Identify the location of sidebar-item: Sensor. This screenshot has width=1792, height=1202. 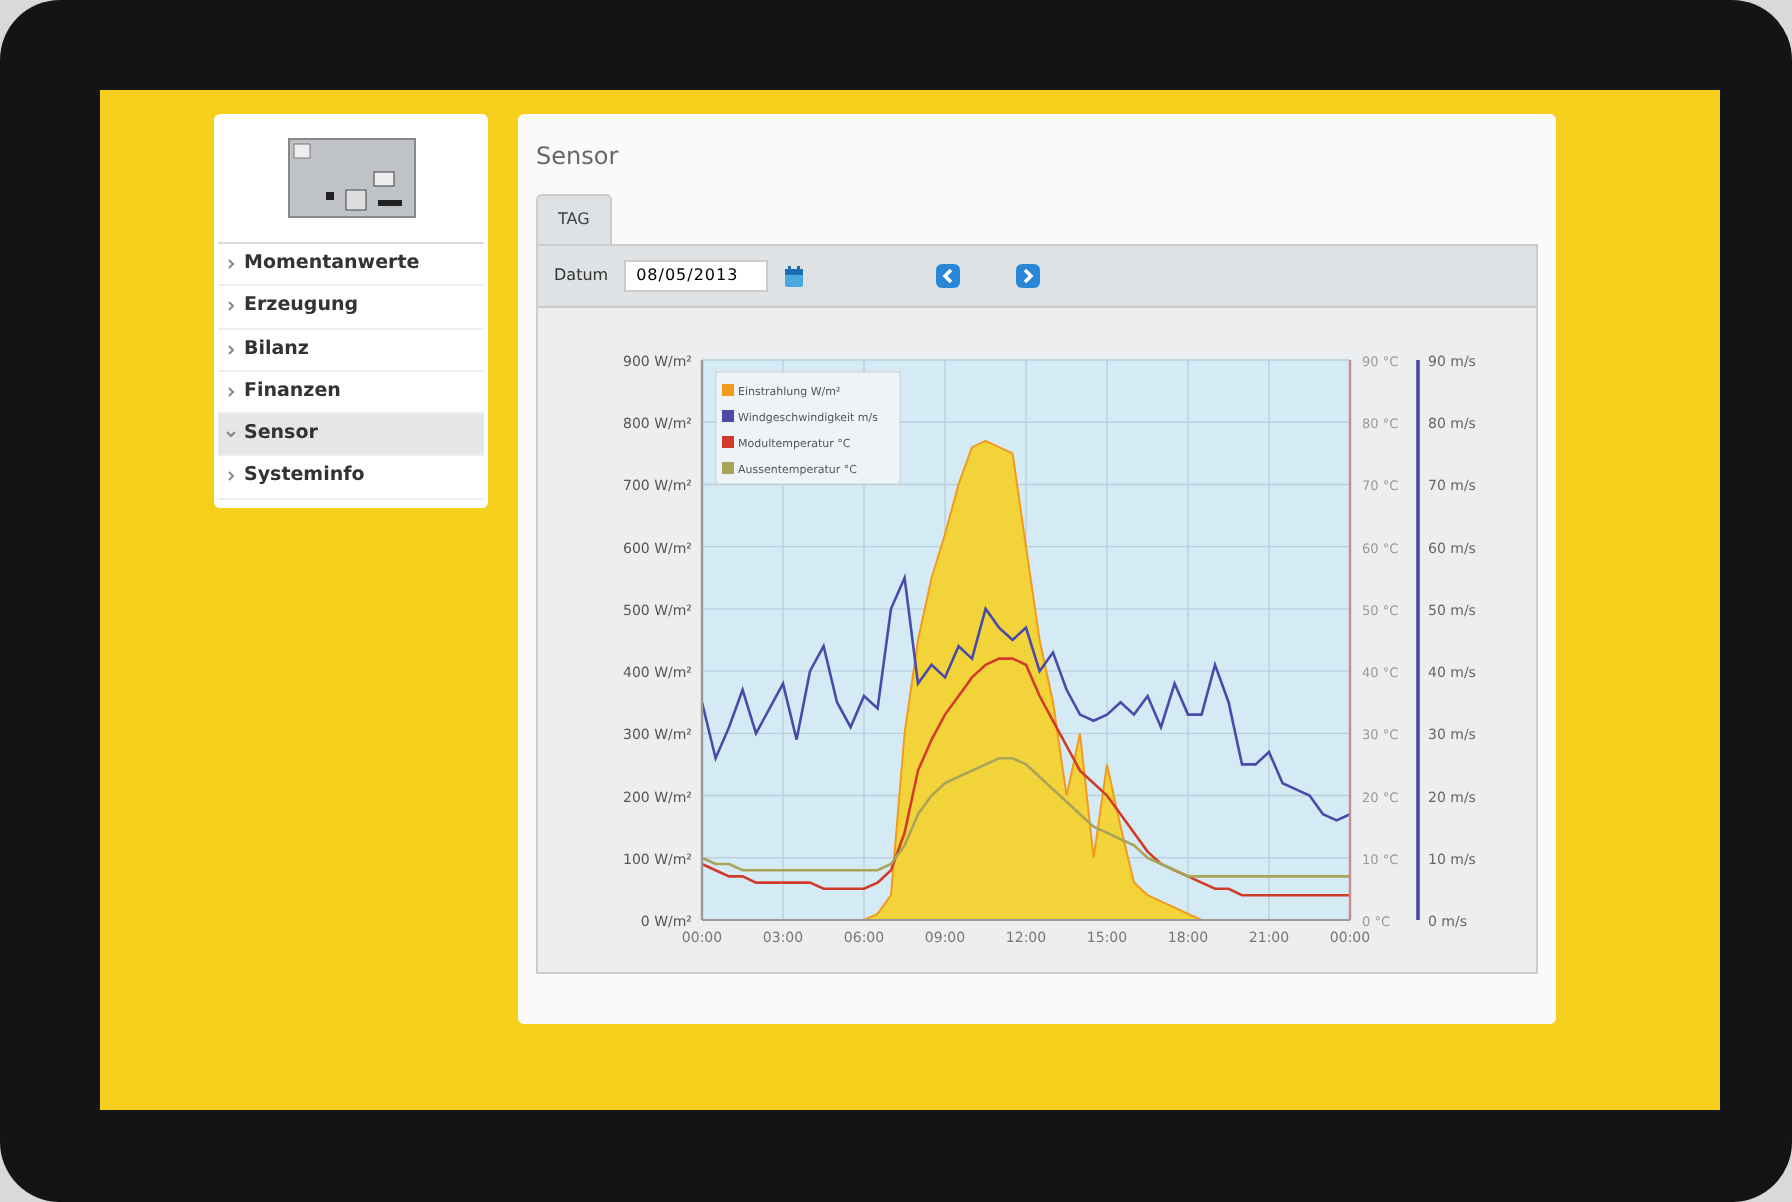
(351, 435).